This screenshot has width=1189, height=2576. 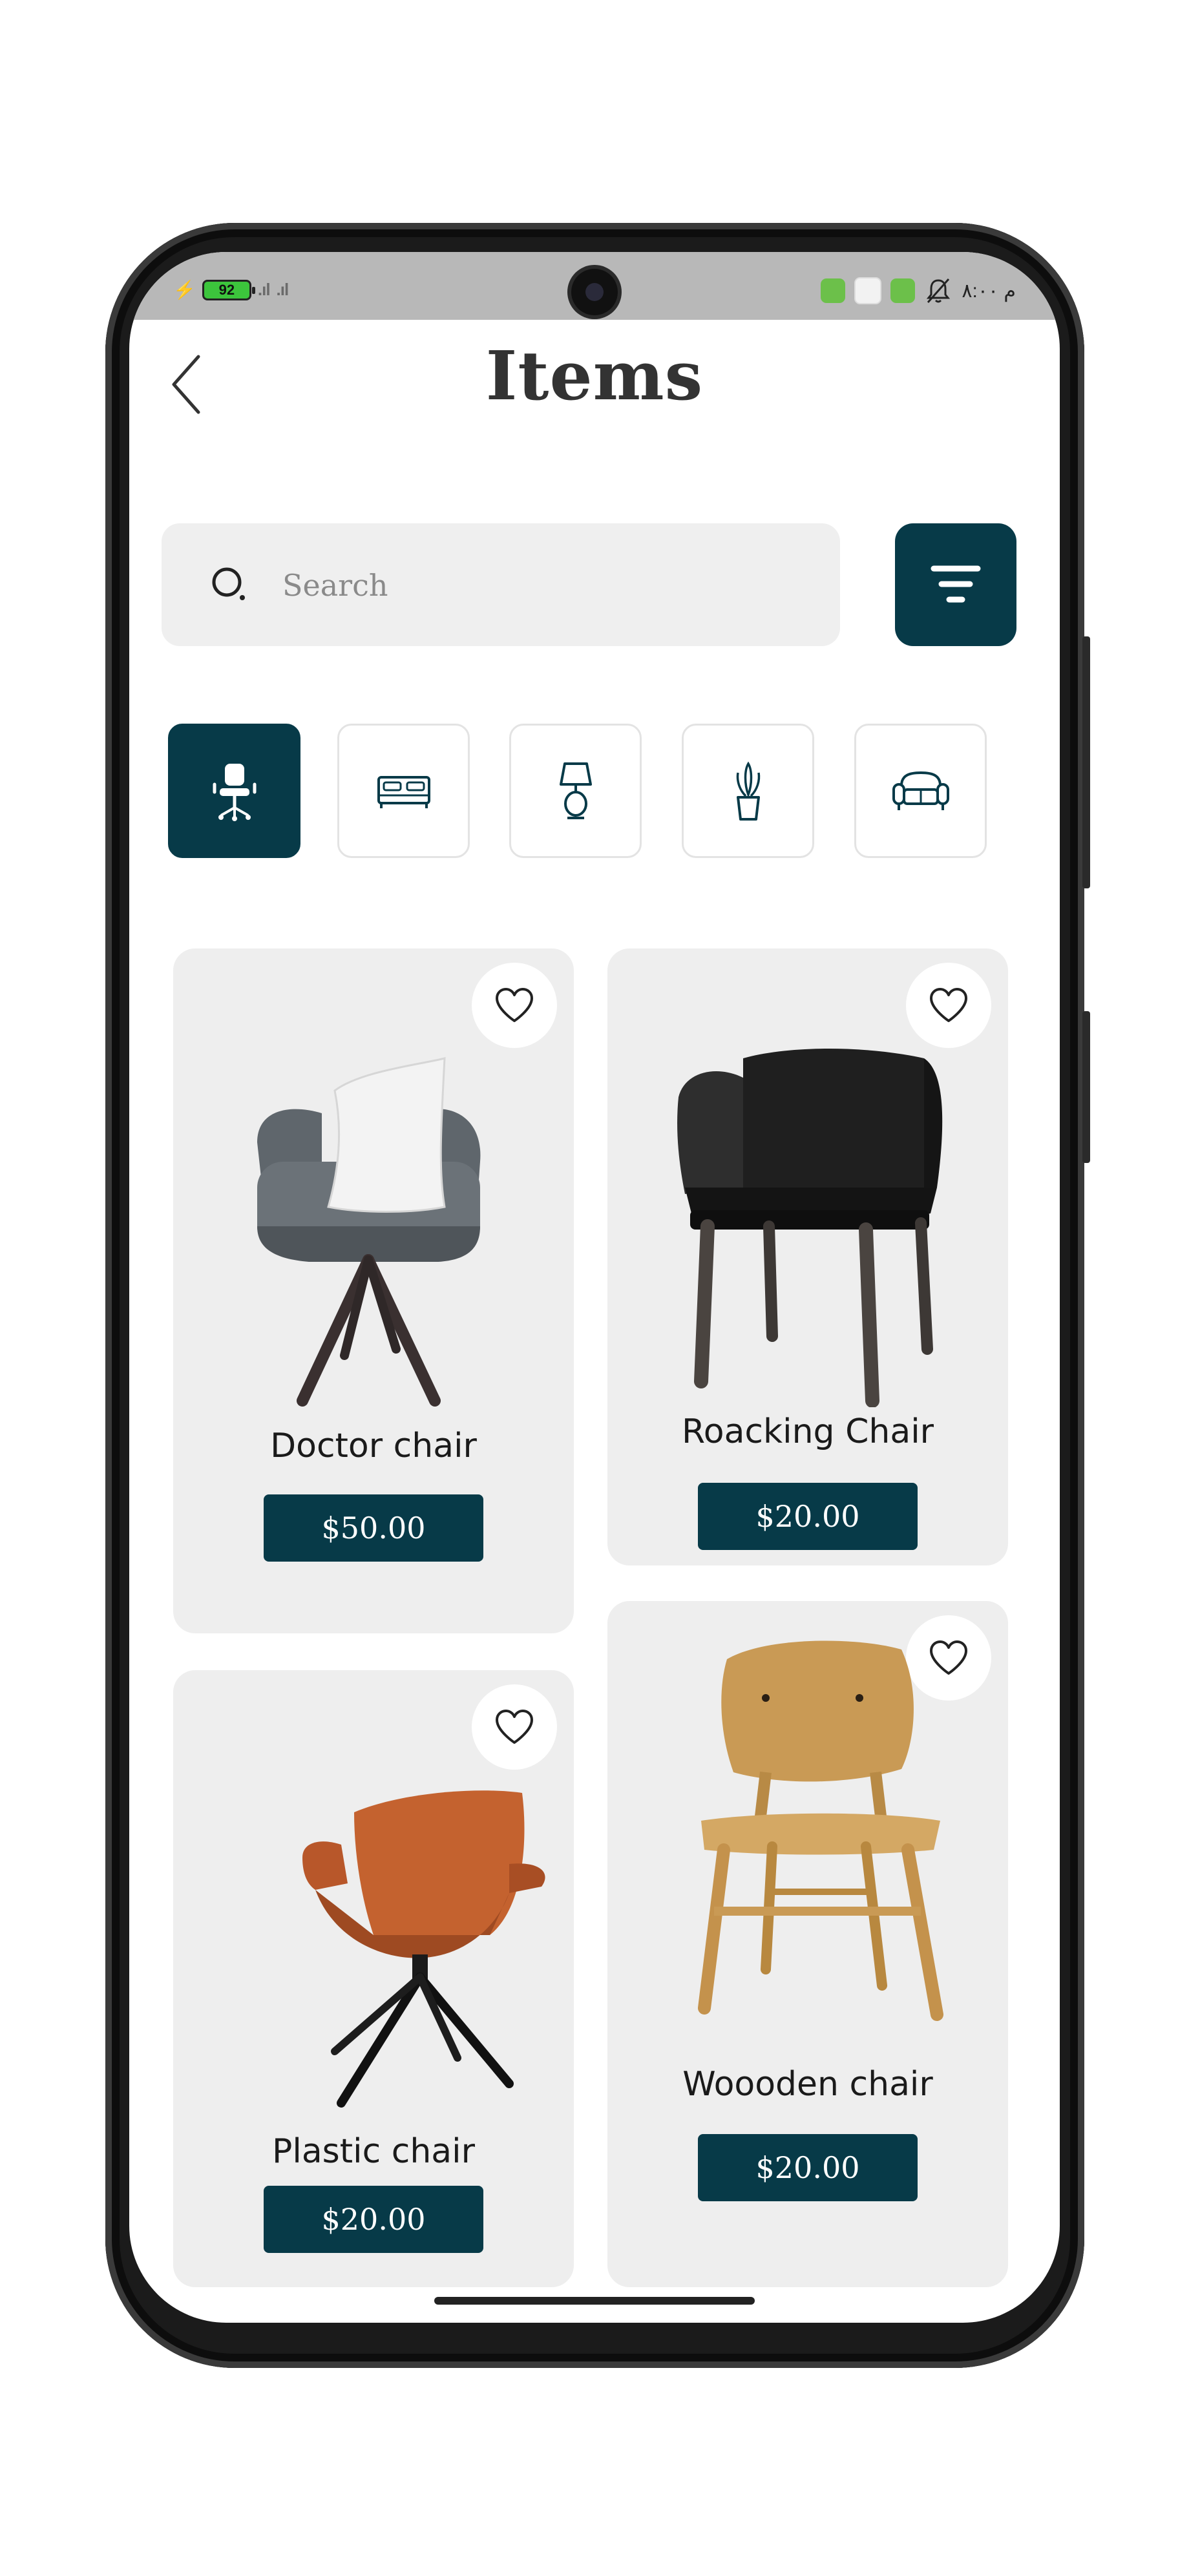 I want to click on category-chairs, so click(x=234, y=791).